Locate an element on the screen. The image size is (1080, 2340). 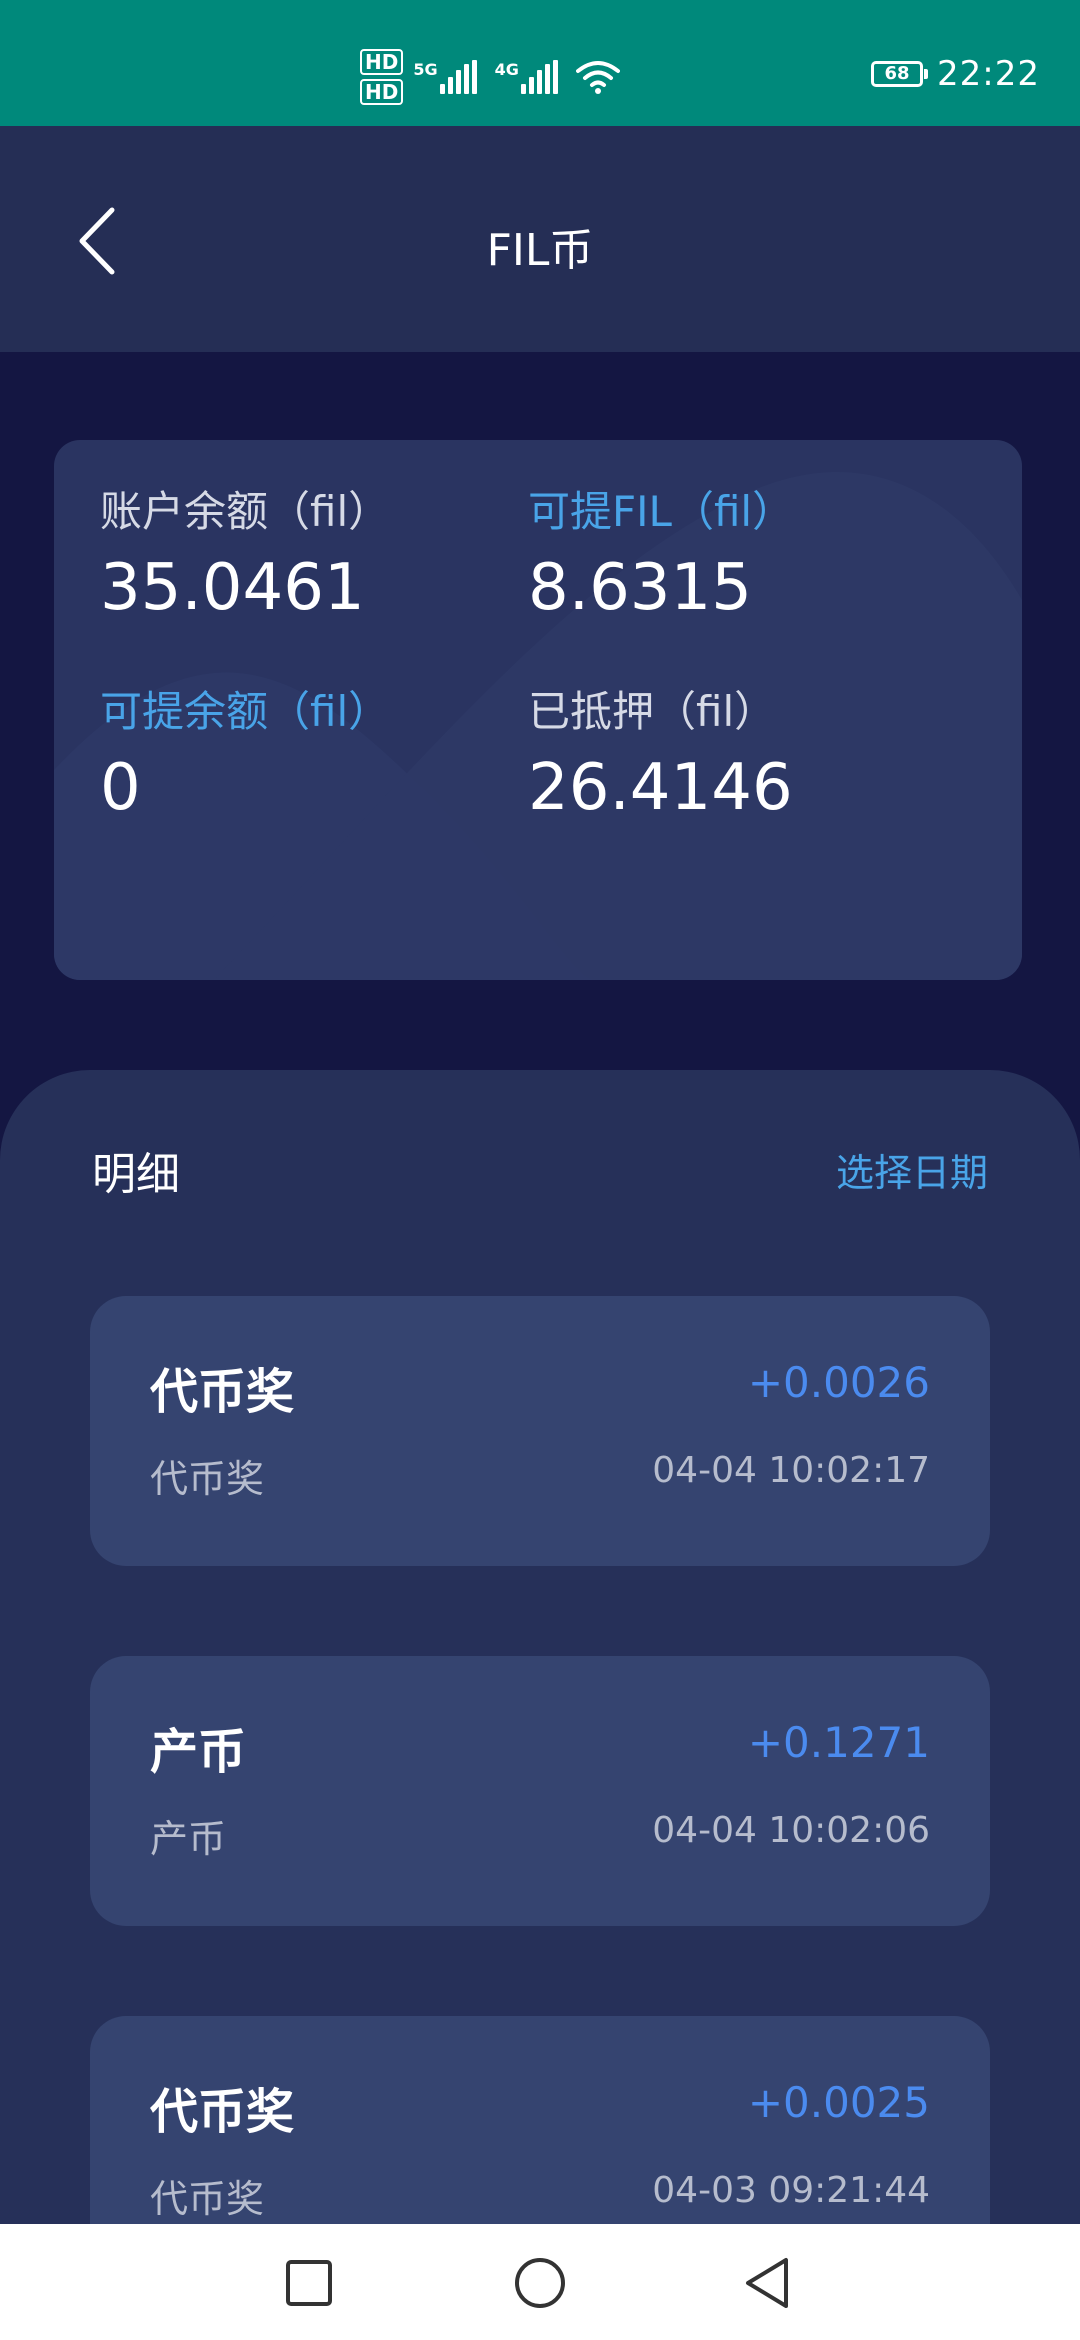
transaction-time: 04-04 10:02:17 is located at coordinates (791, 1470).